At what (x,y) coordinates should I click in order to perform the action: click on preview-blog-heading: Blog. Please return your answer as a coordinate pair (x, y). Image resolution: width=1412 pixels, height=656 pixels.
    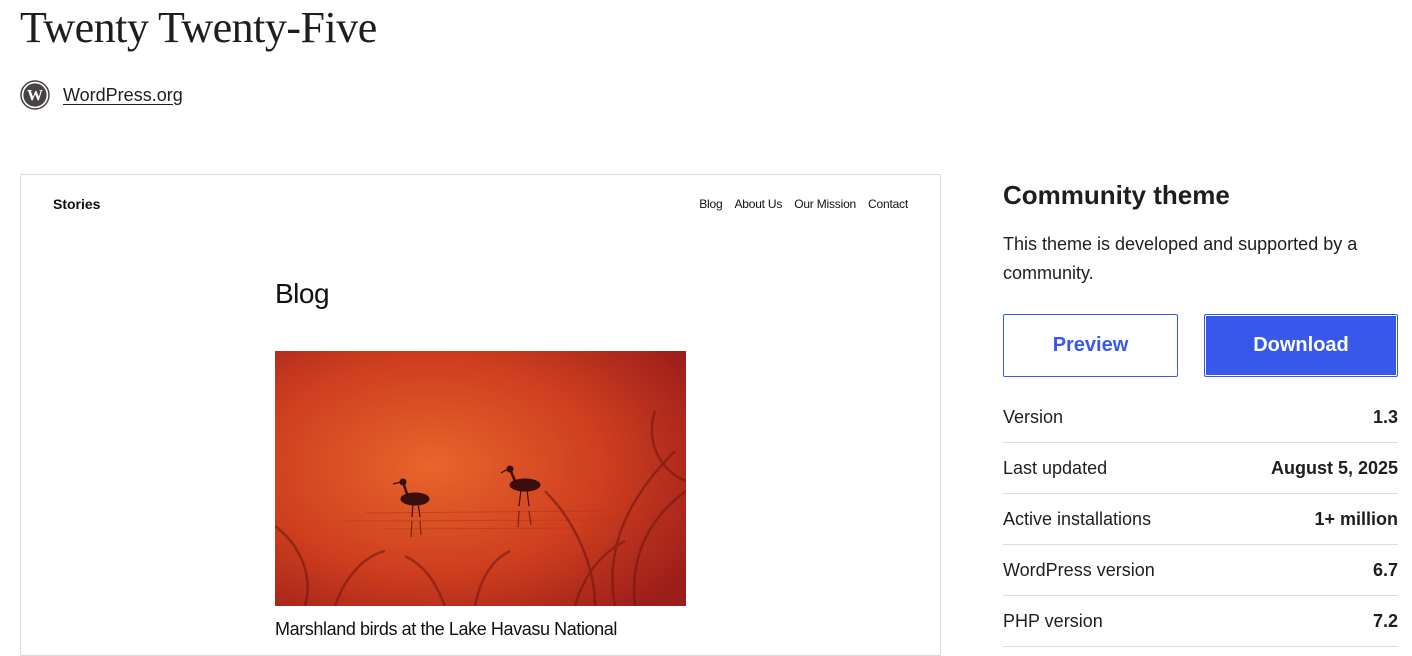
    Looking at the image, I should click on (302, 293).